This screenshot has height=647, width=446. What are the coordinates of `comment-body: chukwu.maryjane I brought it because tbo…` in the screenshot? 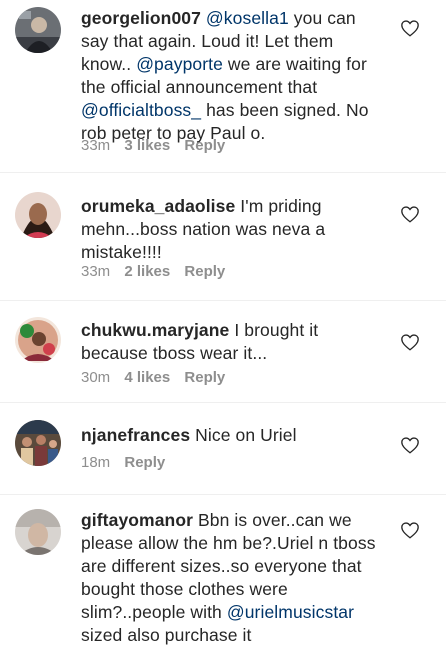 It's located at (231, 342).